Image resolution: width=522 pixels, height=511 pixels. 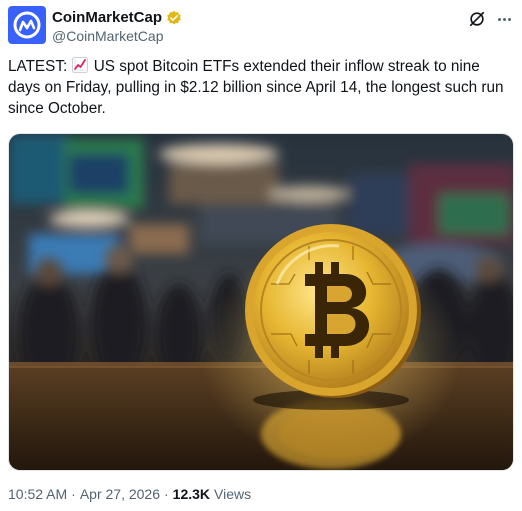 What do you see at coordinates (504, 19) in the screenshot?
I see `more-icon` at bounding box center [504, 19].